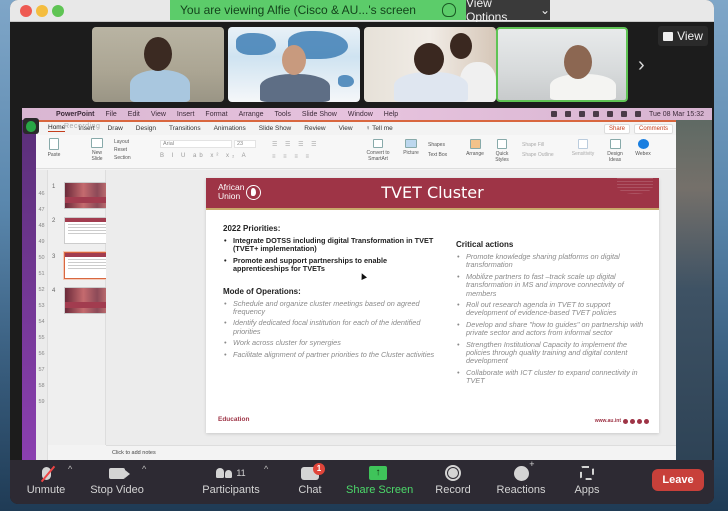 This screenshot has width=728, height=511. What do you see at coordinates (346, 81) in the screenshot?
I see `map-decoration` at bounding box center [346, 81].